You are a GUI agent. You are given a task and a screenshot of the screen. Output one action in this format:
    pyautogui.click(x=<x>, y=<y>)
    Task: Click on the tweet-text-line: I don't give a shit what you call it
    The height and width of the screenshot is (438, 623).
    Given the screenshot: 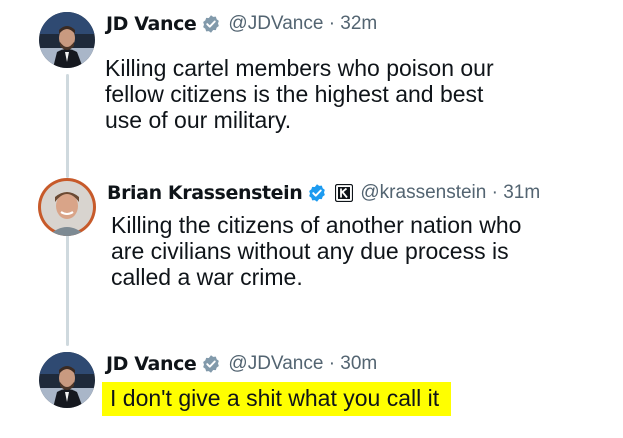 What is the action you would take?
    pyautogui.click(x=275, y=398)
    